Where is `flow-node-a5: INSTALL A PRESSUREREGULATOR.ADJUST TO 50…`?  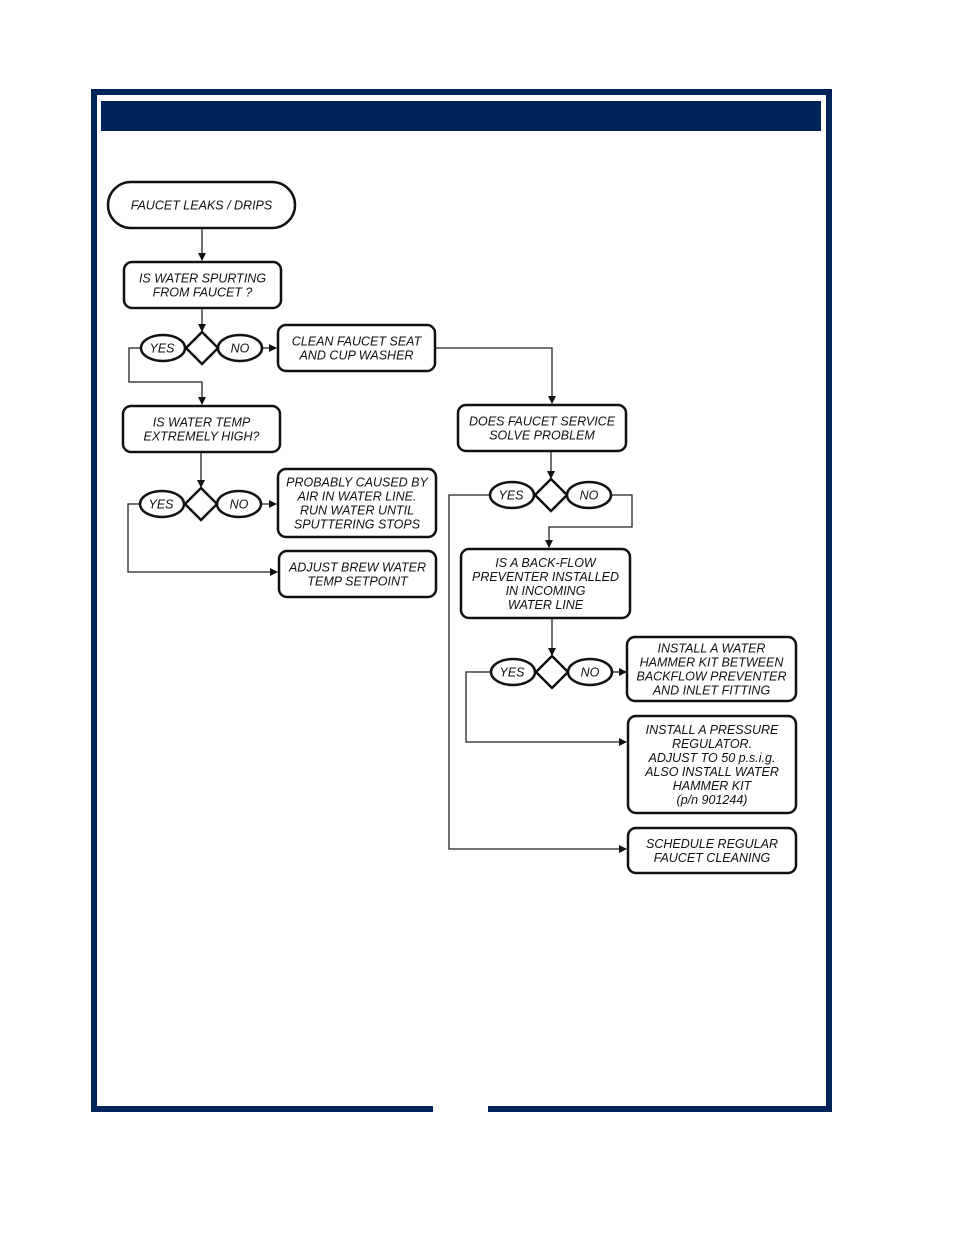
flow-node-a5: INSTALL A PRESSUREREGULATOR.ADJUST TO 50… is located at coordinates (712, 764).